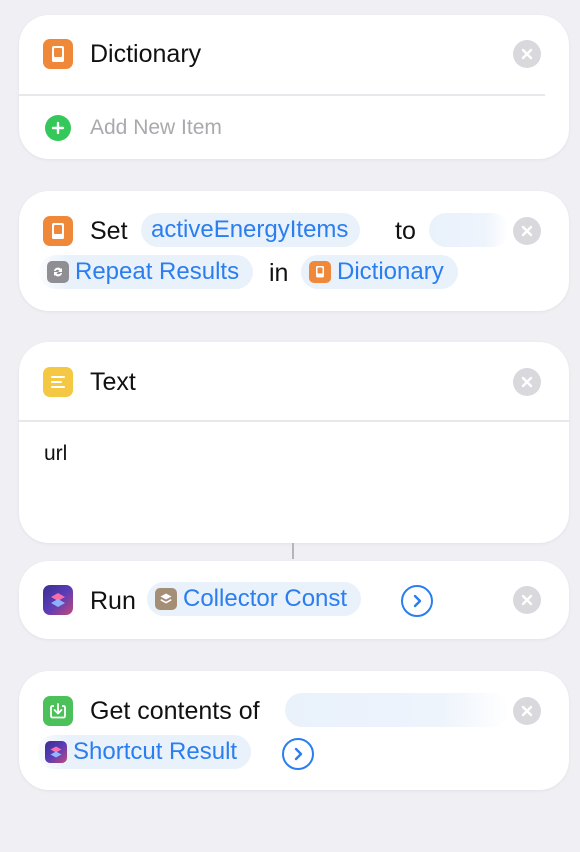 This screenshot has height=852, width=580. I want to click on repeat-results-token: Repeat Results, so click(146, 272).